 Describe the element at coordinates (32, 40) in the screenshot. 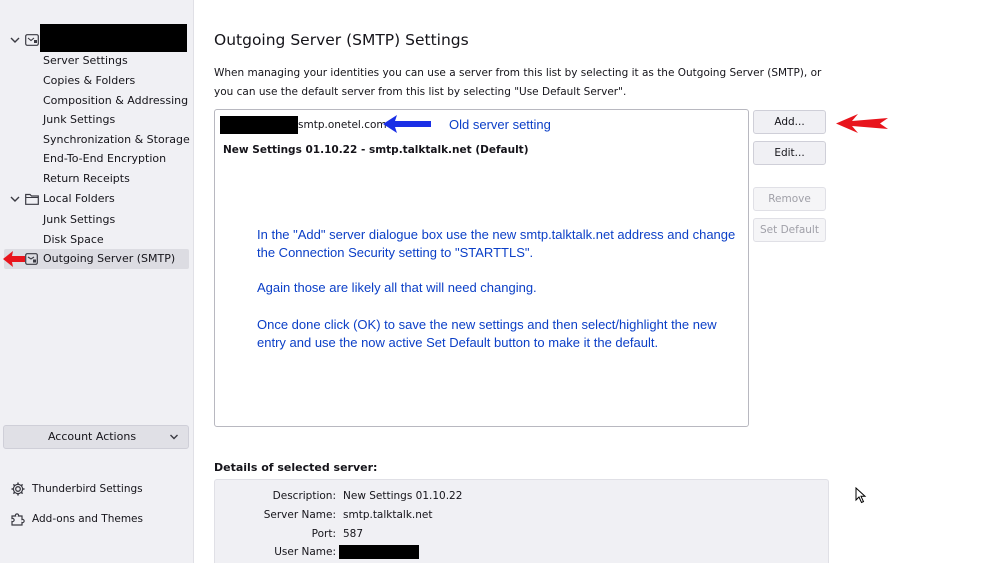

I see `email-account-icon` at that location.